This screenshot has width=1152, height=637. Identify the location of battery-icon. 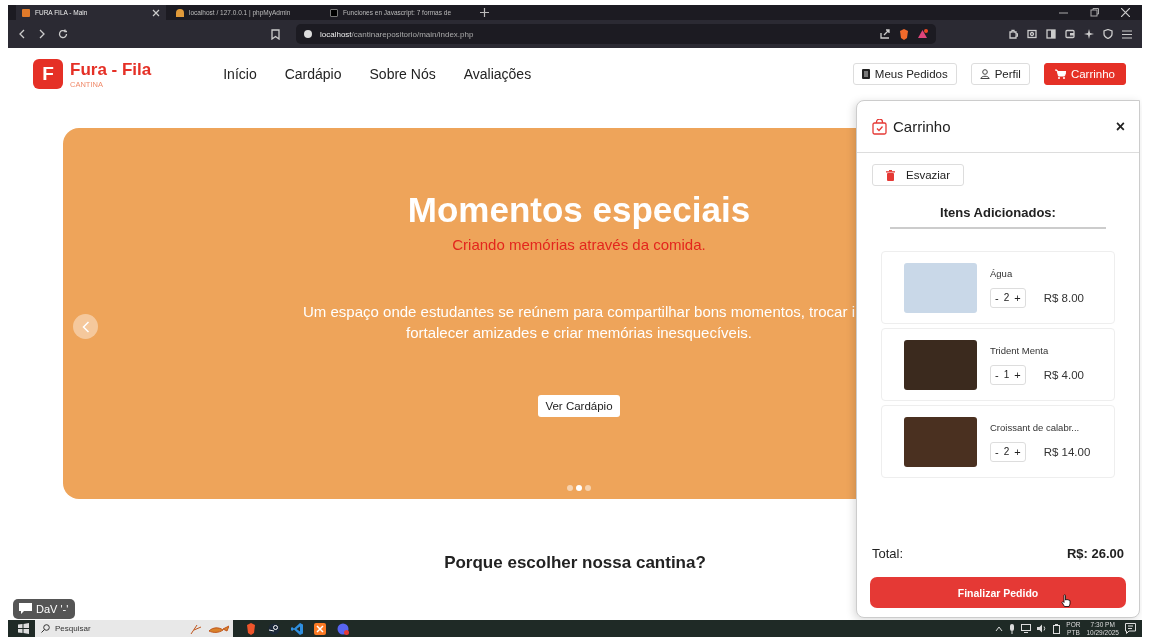
(1057, 628).